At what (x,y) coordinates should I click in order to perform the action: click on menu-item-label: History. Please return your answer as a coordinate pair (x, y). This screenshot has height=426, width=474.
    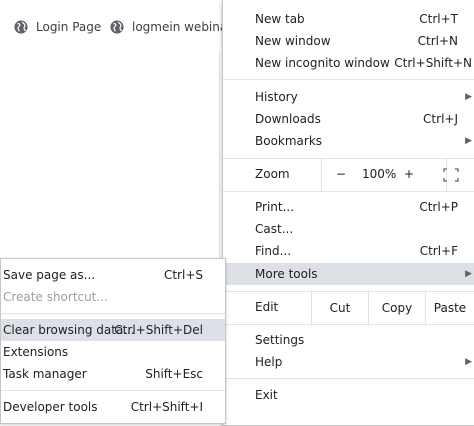
    Looking at the image, I should click on (276, 97).